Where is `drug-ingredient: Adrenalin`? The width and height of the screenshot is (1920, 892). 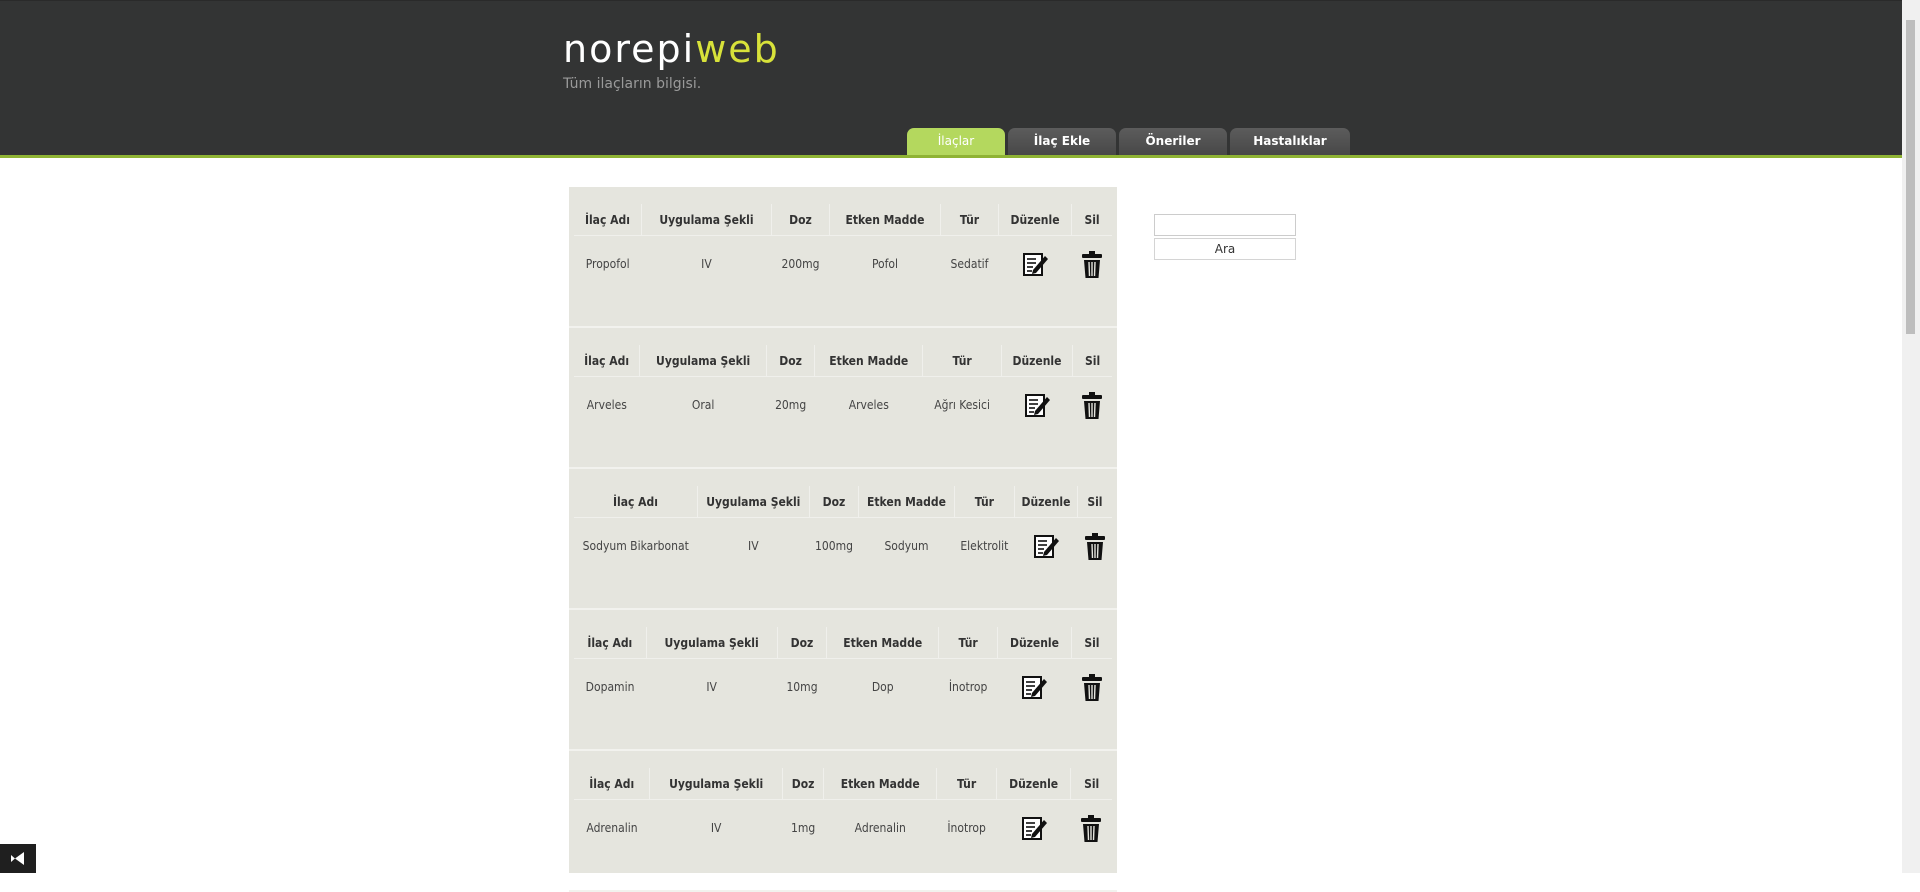 drug-ingredient: Adrenalin is located at coordinates (880, 828).